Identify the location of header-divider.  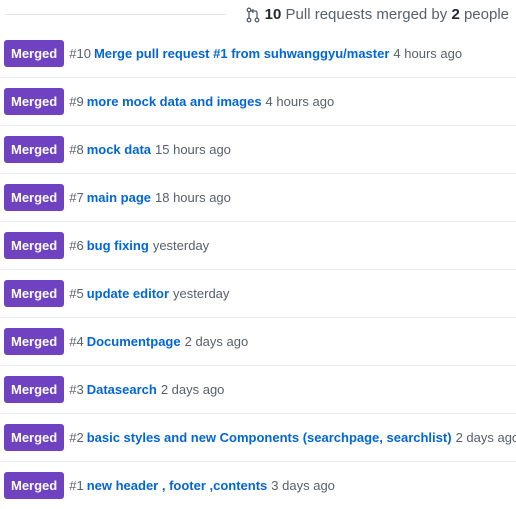
(115, 14).